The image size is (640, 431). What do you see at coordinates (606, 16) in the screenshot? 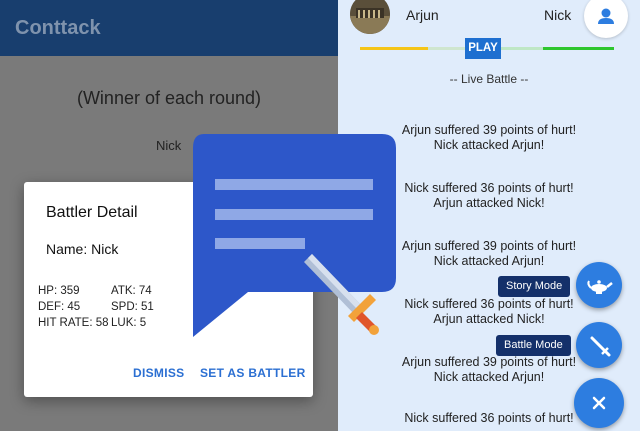
I see `person-icon` at bounding box center [606, 16].